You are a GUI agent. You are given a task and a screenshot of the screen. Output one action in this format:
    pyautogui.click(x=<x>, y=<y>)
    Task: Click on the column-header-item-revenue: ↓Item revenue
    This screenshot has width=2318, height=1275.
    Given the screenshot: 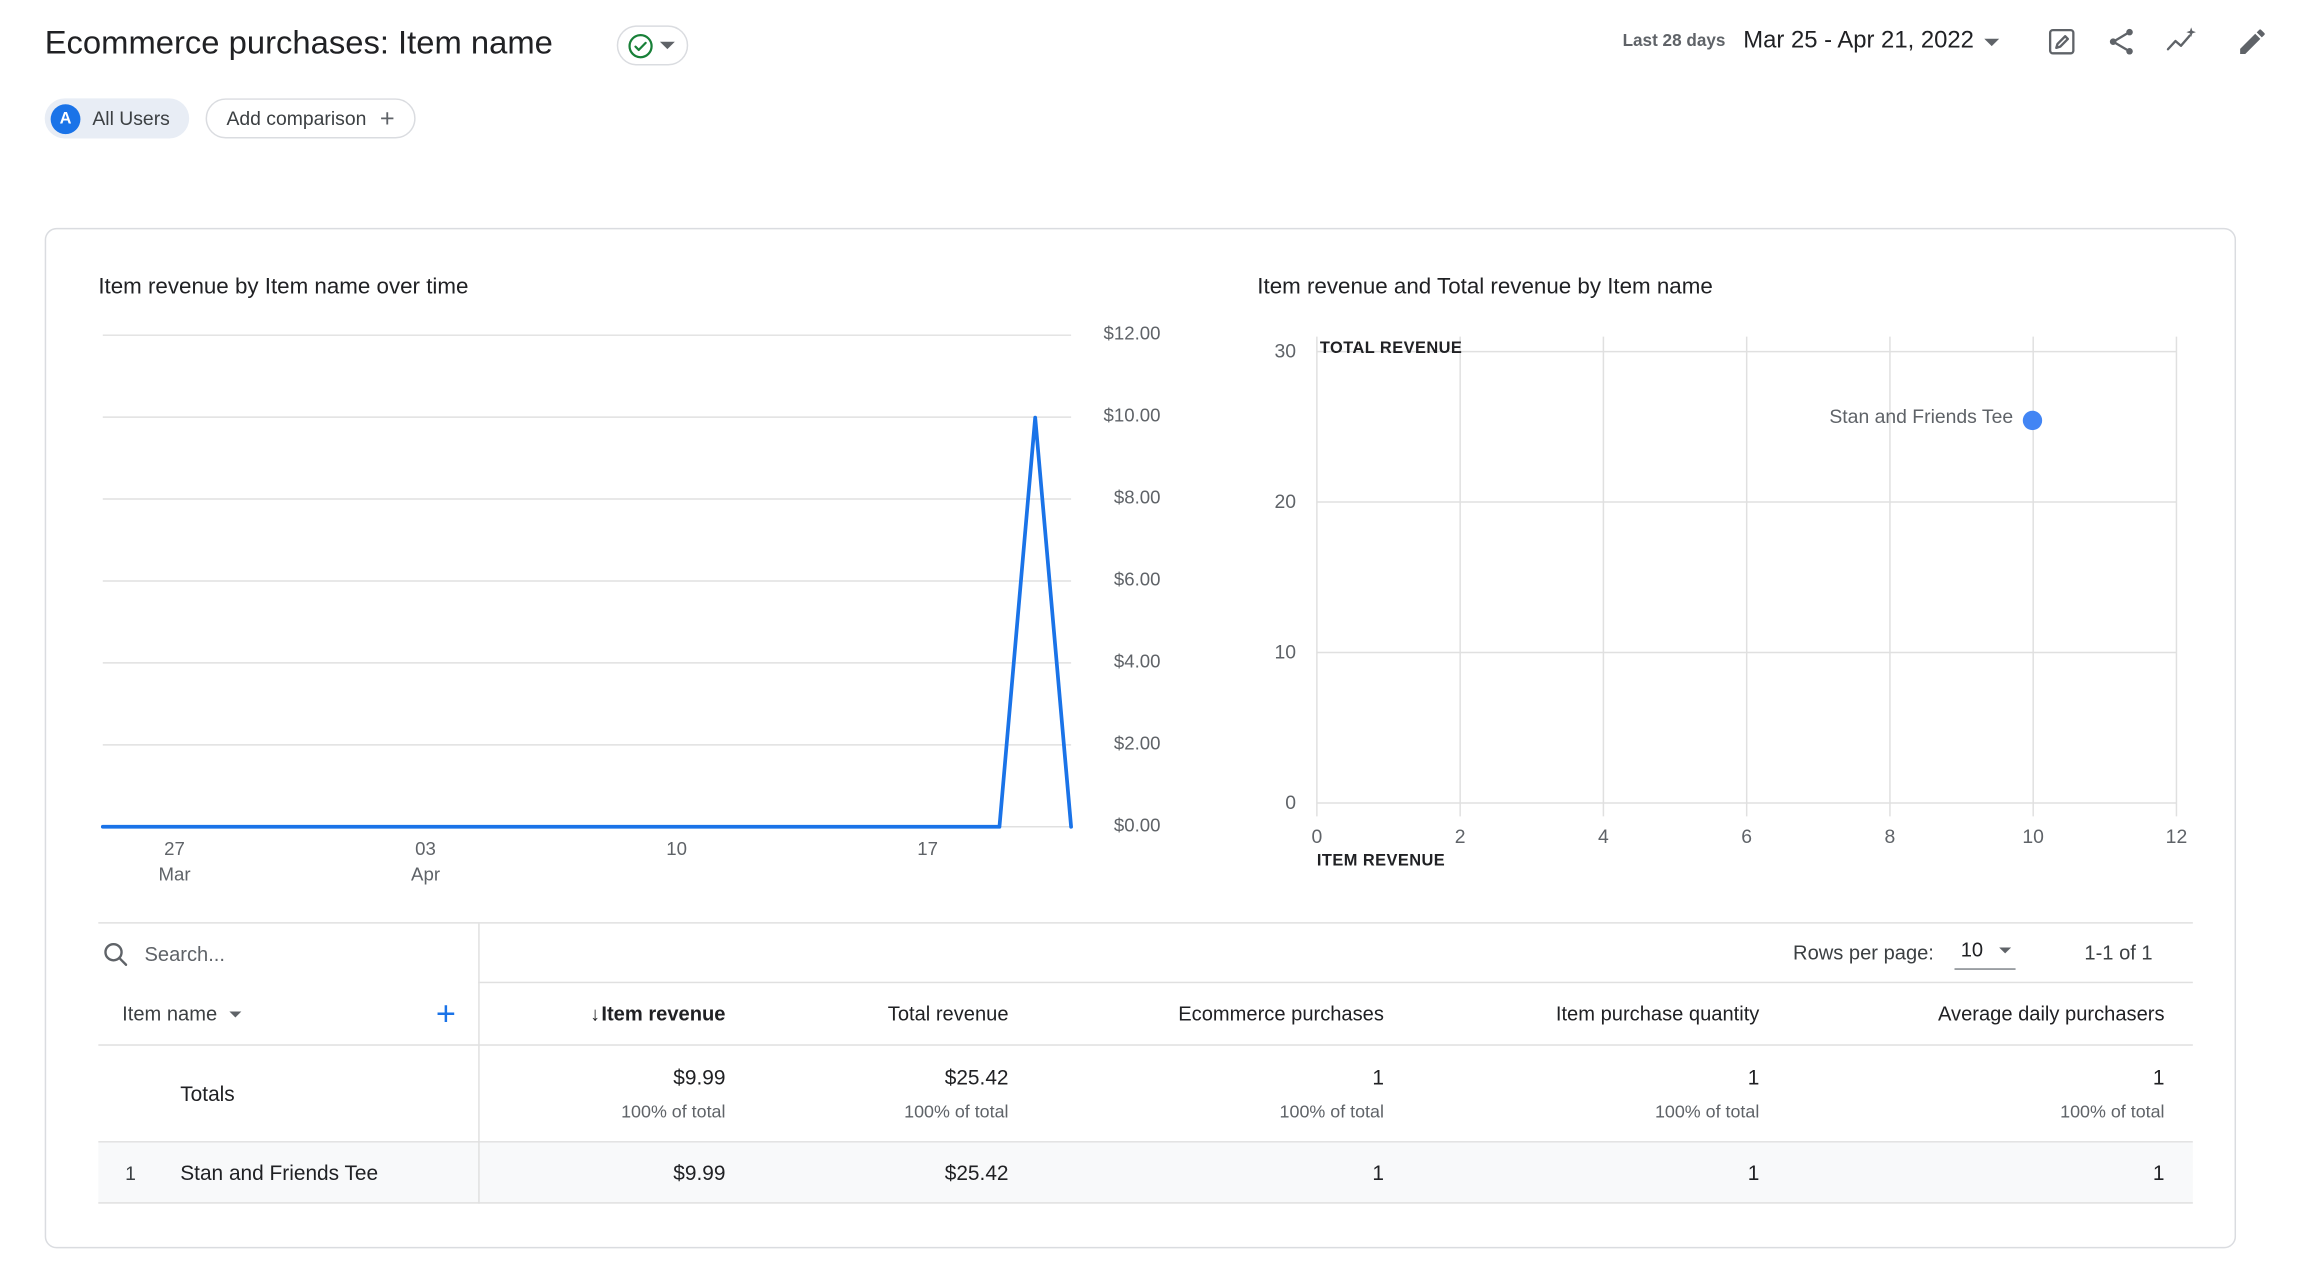 What is the action you would take?
    pyautogui.click(x=601, y=1014)
    